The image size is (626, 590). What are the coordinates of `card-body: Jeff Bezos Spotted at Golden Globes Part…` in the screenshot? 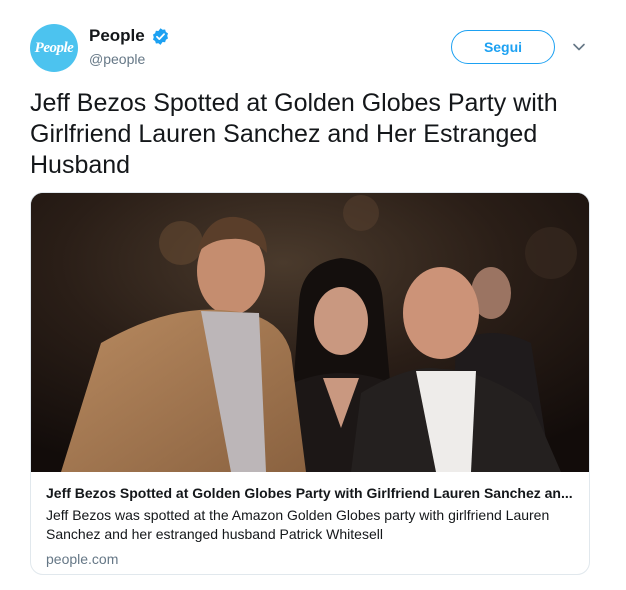 It's located at (313, 526).